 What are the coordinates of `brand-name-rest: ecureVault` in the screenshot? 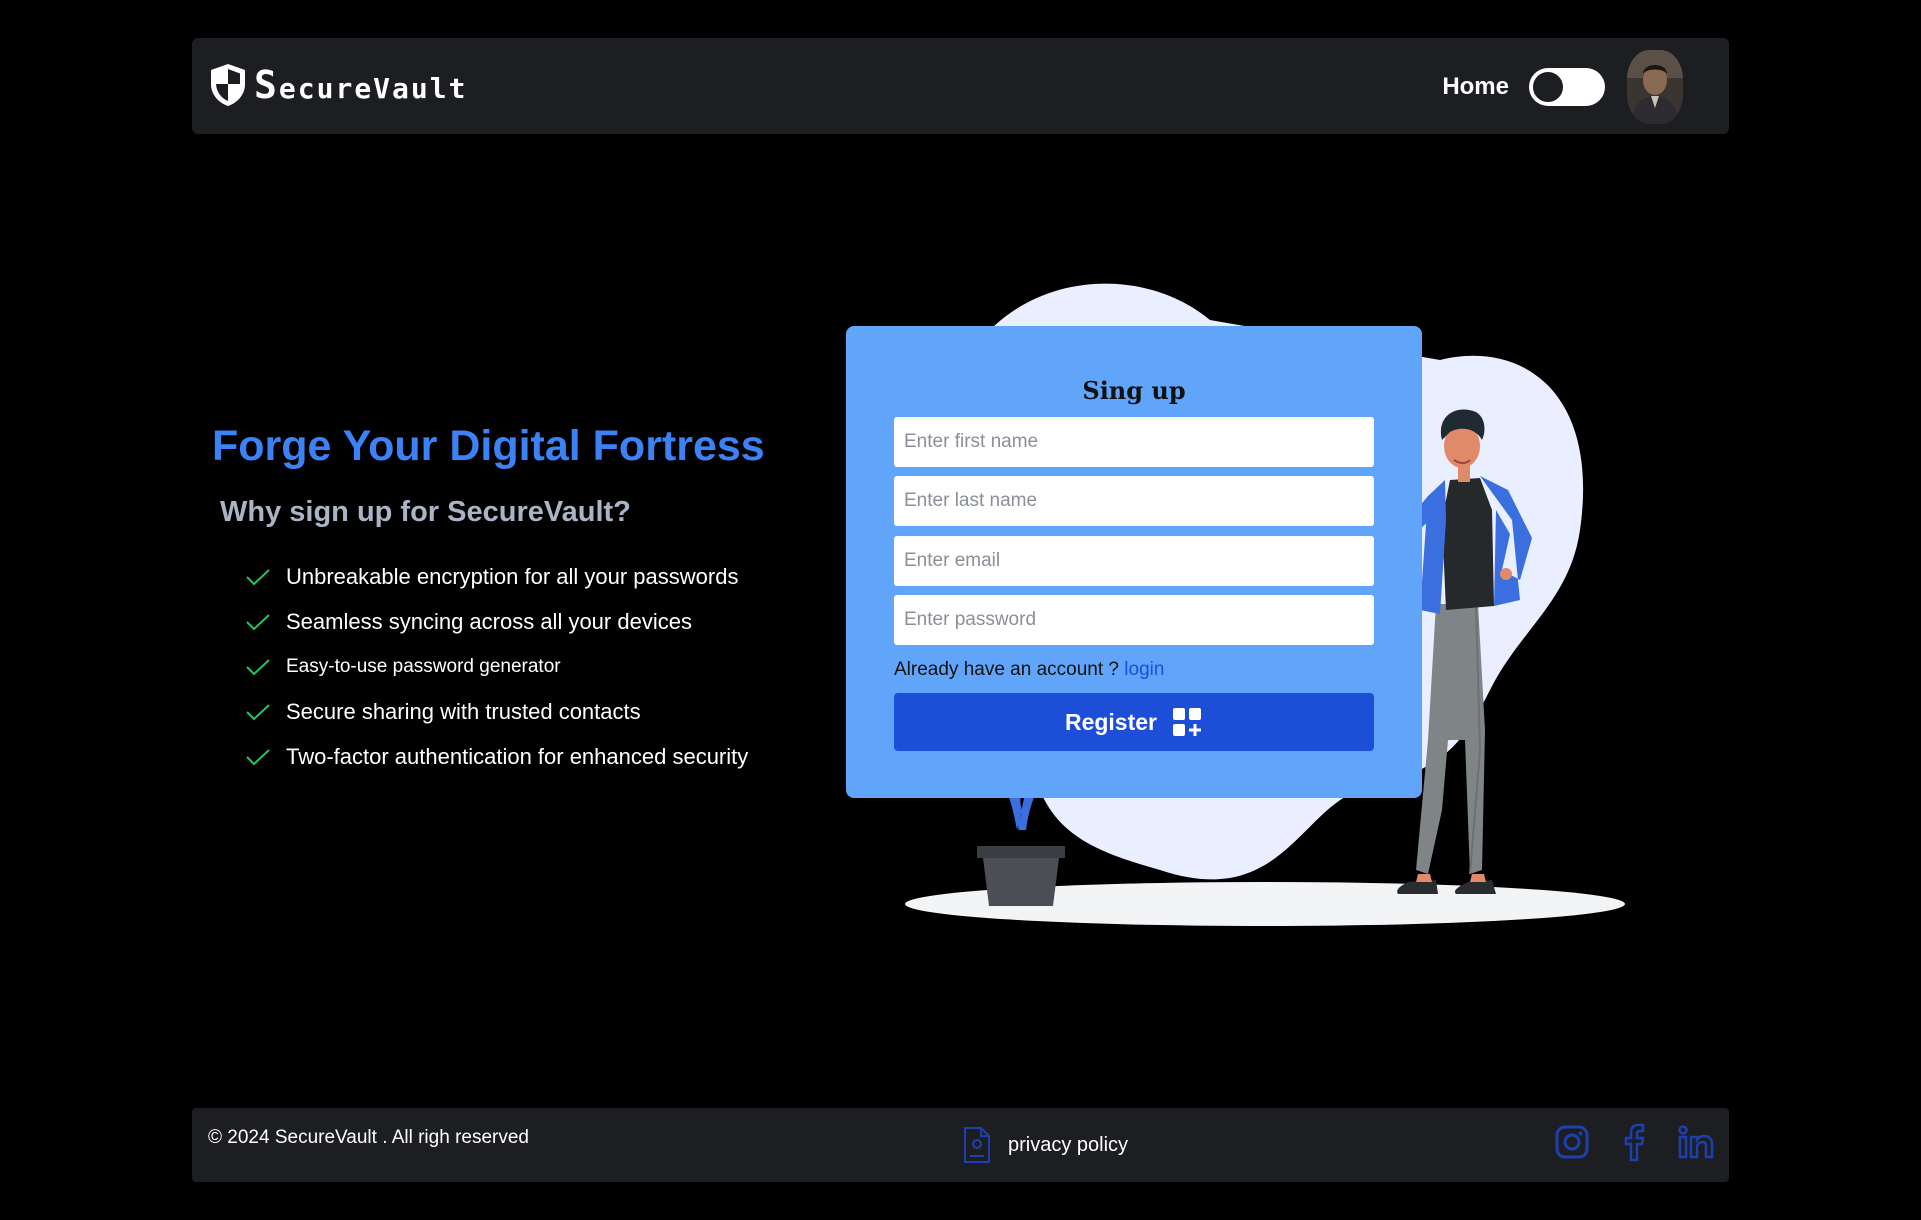 It's located at (373, 88).